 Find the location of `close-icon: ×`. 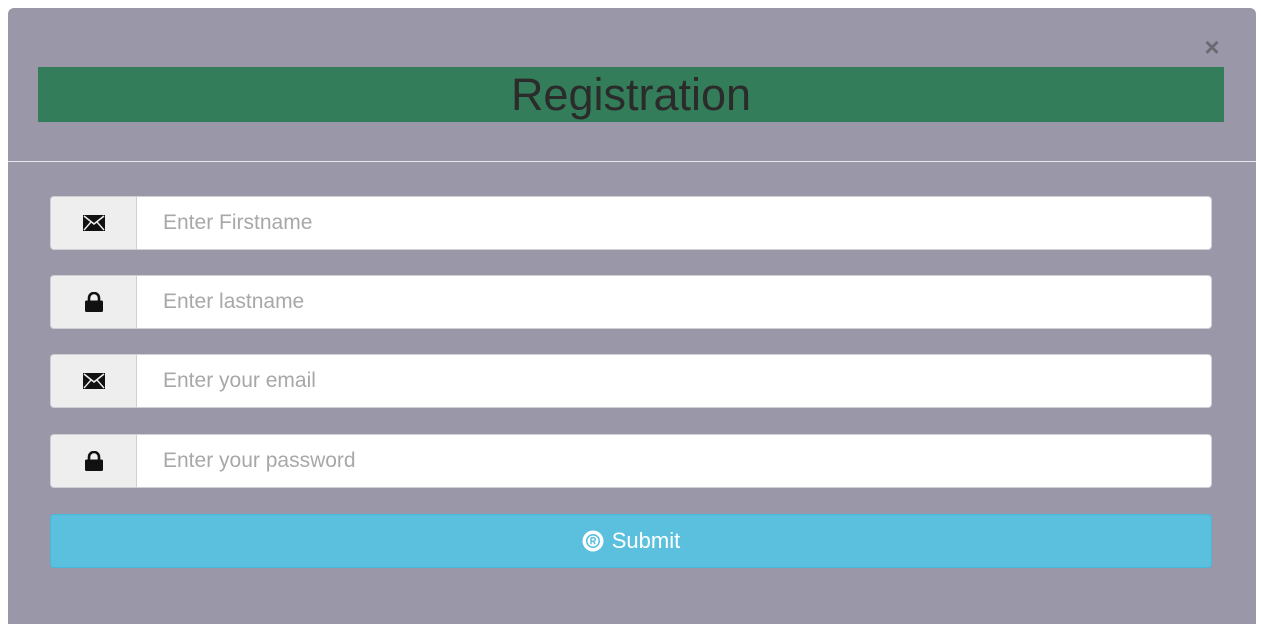

close-icon: × is located at coordinates (1212, 47).